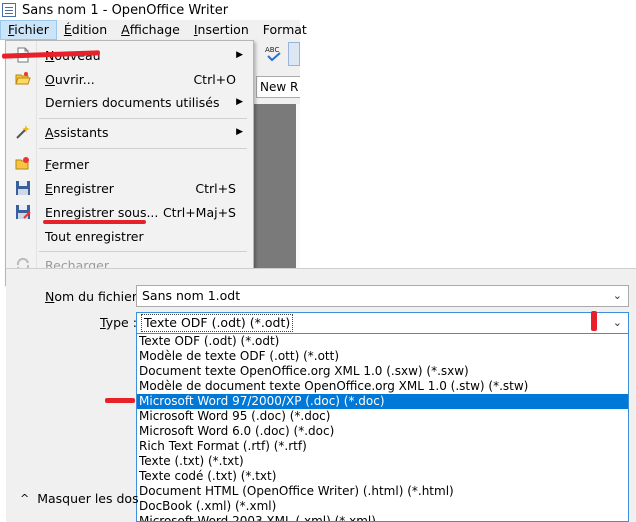  What do you see at coordinates (25, 498) in the screenshot?
I see `chevron-up-icon: ^` at bounding box center [25, 498].